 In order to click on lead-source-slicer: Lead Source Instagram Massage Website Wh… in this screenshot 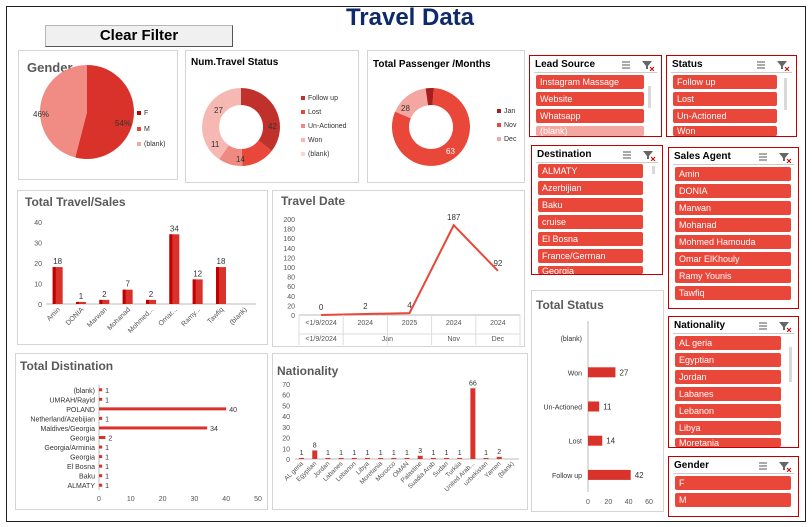, I will do `click(595, 96)`.